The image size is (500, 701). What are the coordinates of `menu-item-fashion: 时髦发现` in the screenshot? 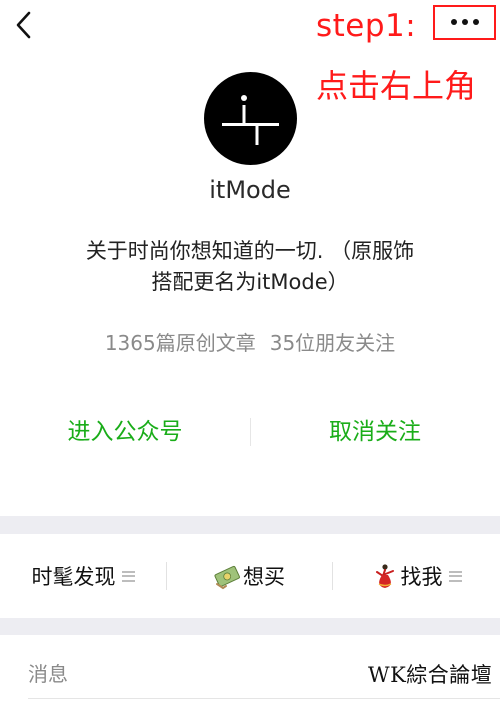 It's located at (83, 576).